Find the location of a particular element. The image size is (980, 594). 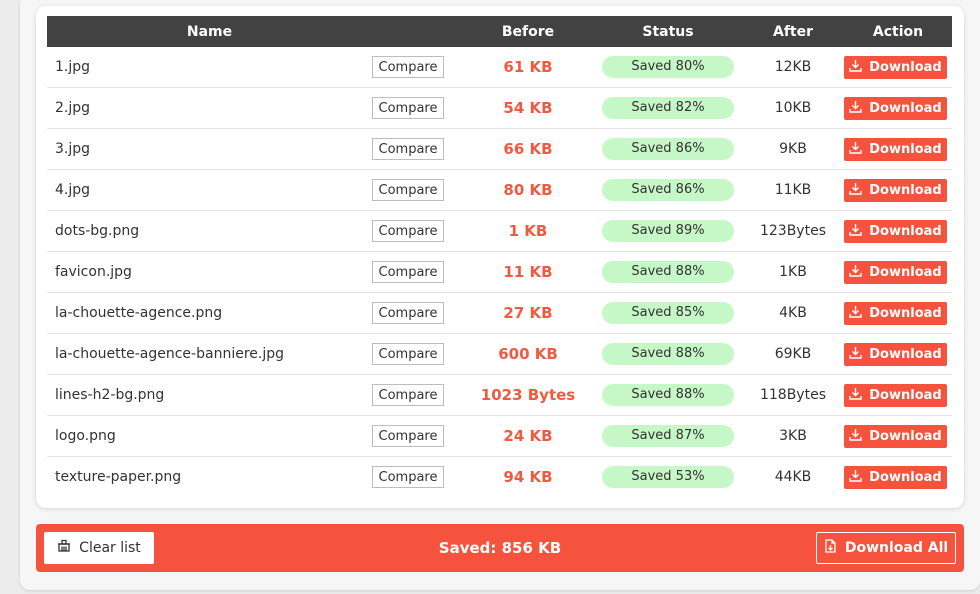

file-name: dots-bg.png is located at coordinates (209, 231).